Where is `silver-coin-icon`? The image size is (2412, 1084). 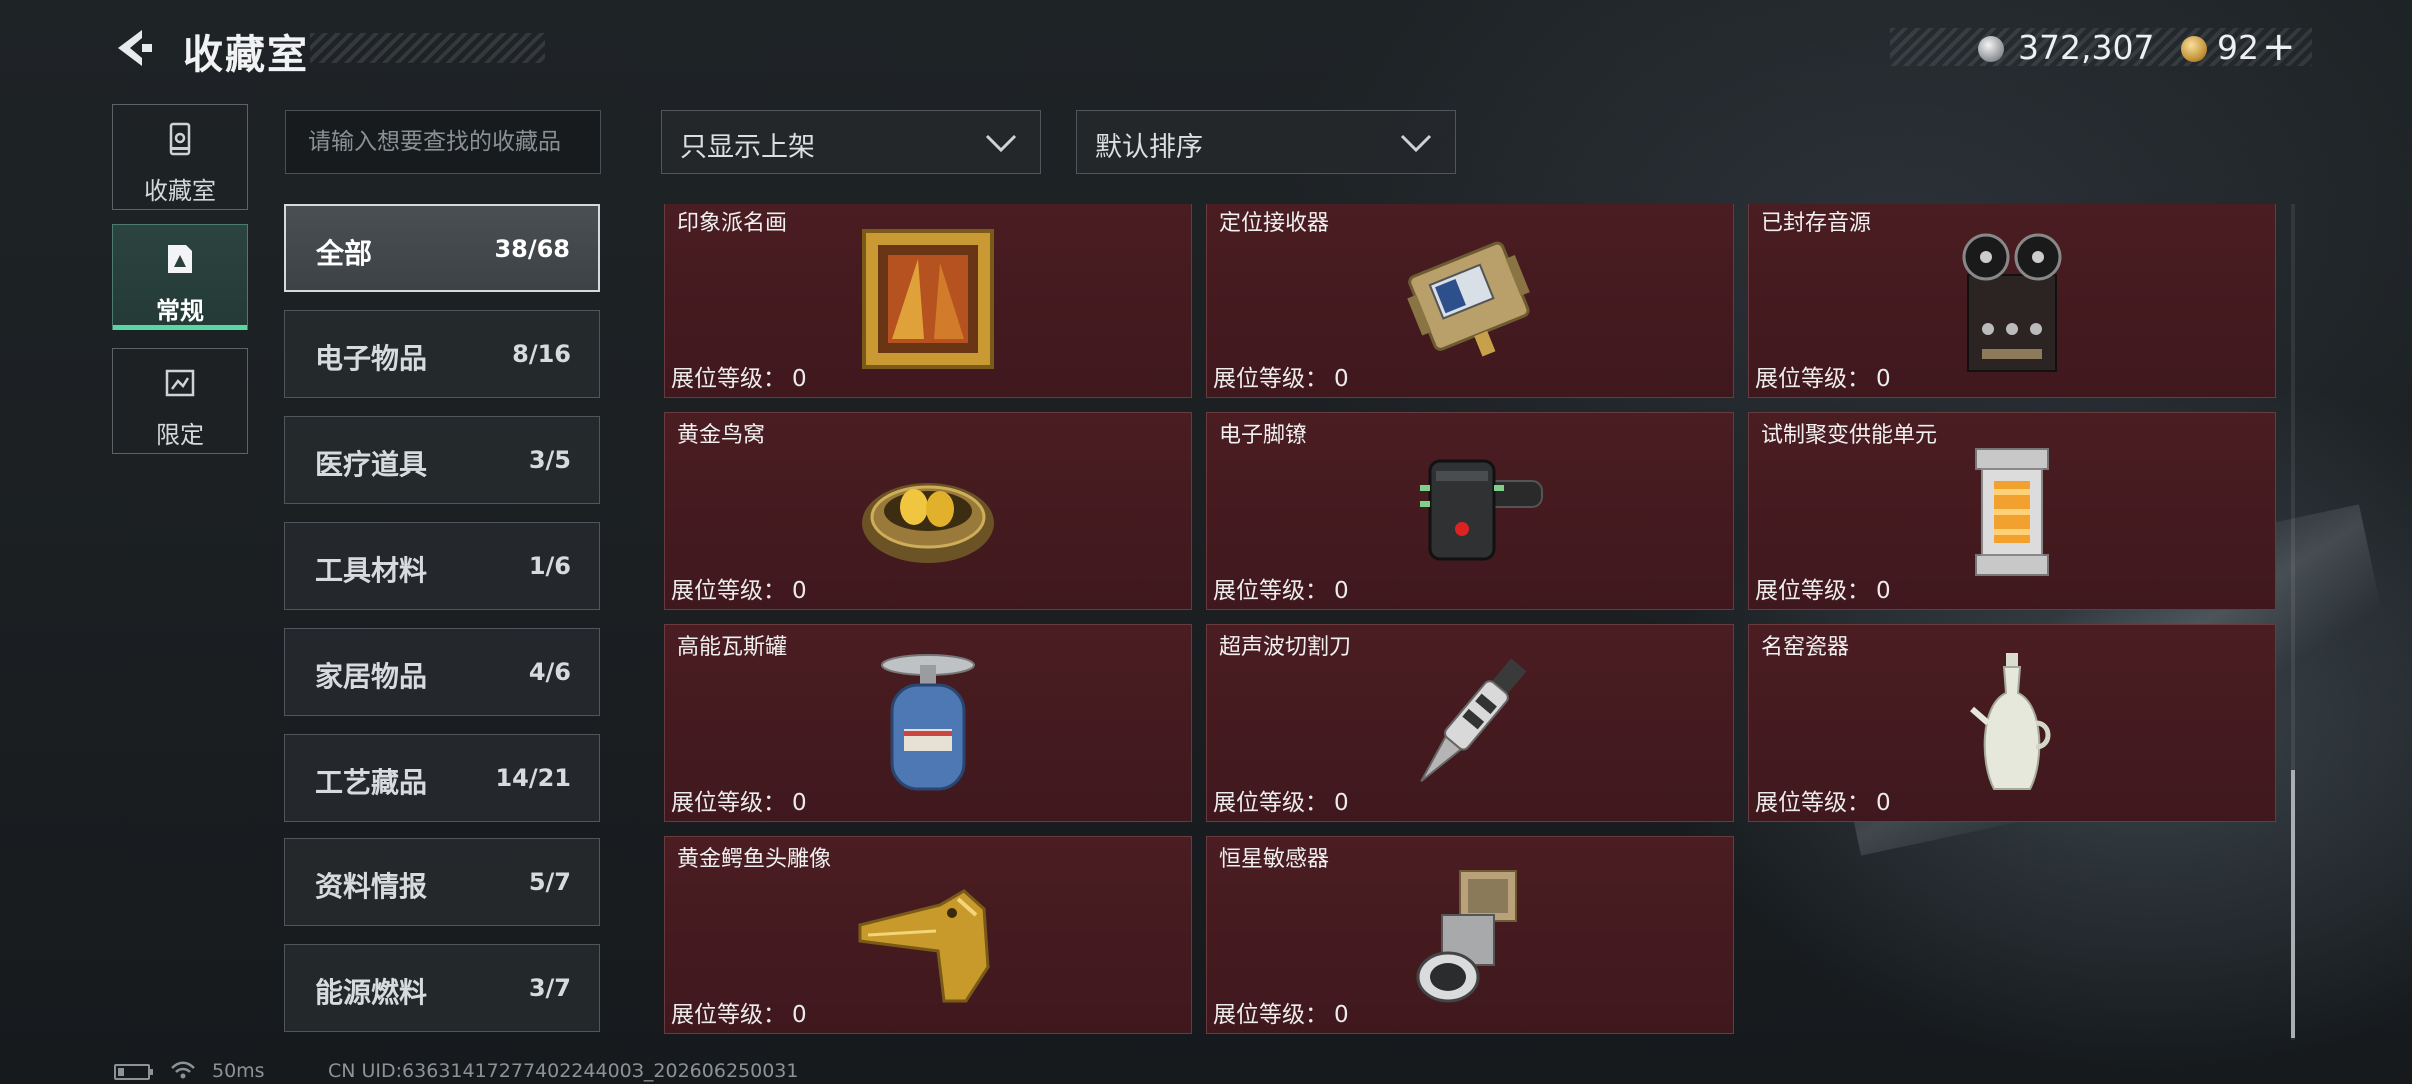 silver-coin-icon is located at coordinates (1991, 49).